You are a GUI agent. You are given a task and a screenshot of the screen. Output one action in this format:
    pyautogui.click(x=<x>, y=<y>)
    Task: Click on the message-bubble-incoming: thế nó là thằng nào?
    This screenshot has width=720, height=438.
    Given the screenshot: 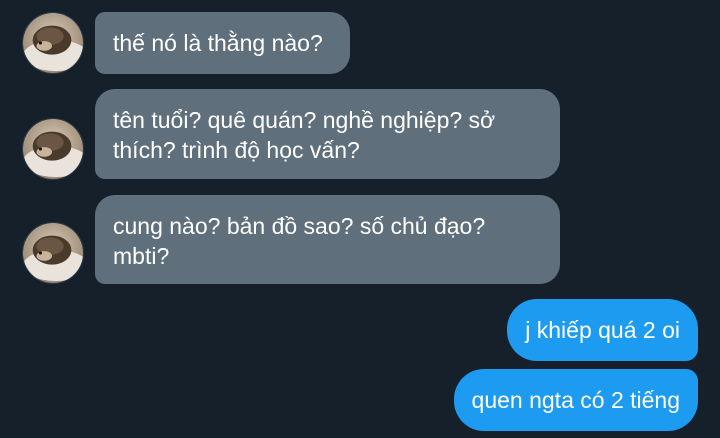 What is the action you would take?
    pyautogui.click(x=222, y=43)
    